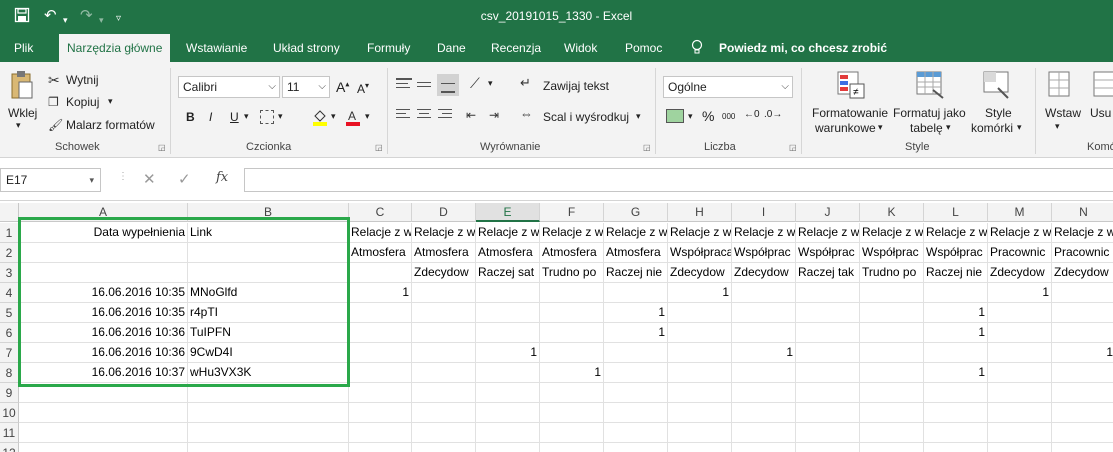 The height and width of the screenshot is (452, 1113). Describe the element at coordinates (103, 353) in the screenshot. I see `cell-a7: 16.06.2016 10:36` at that location.